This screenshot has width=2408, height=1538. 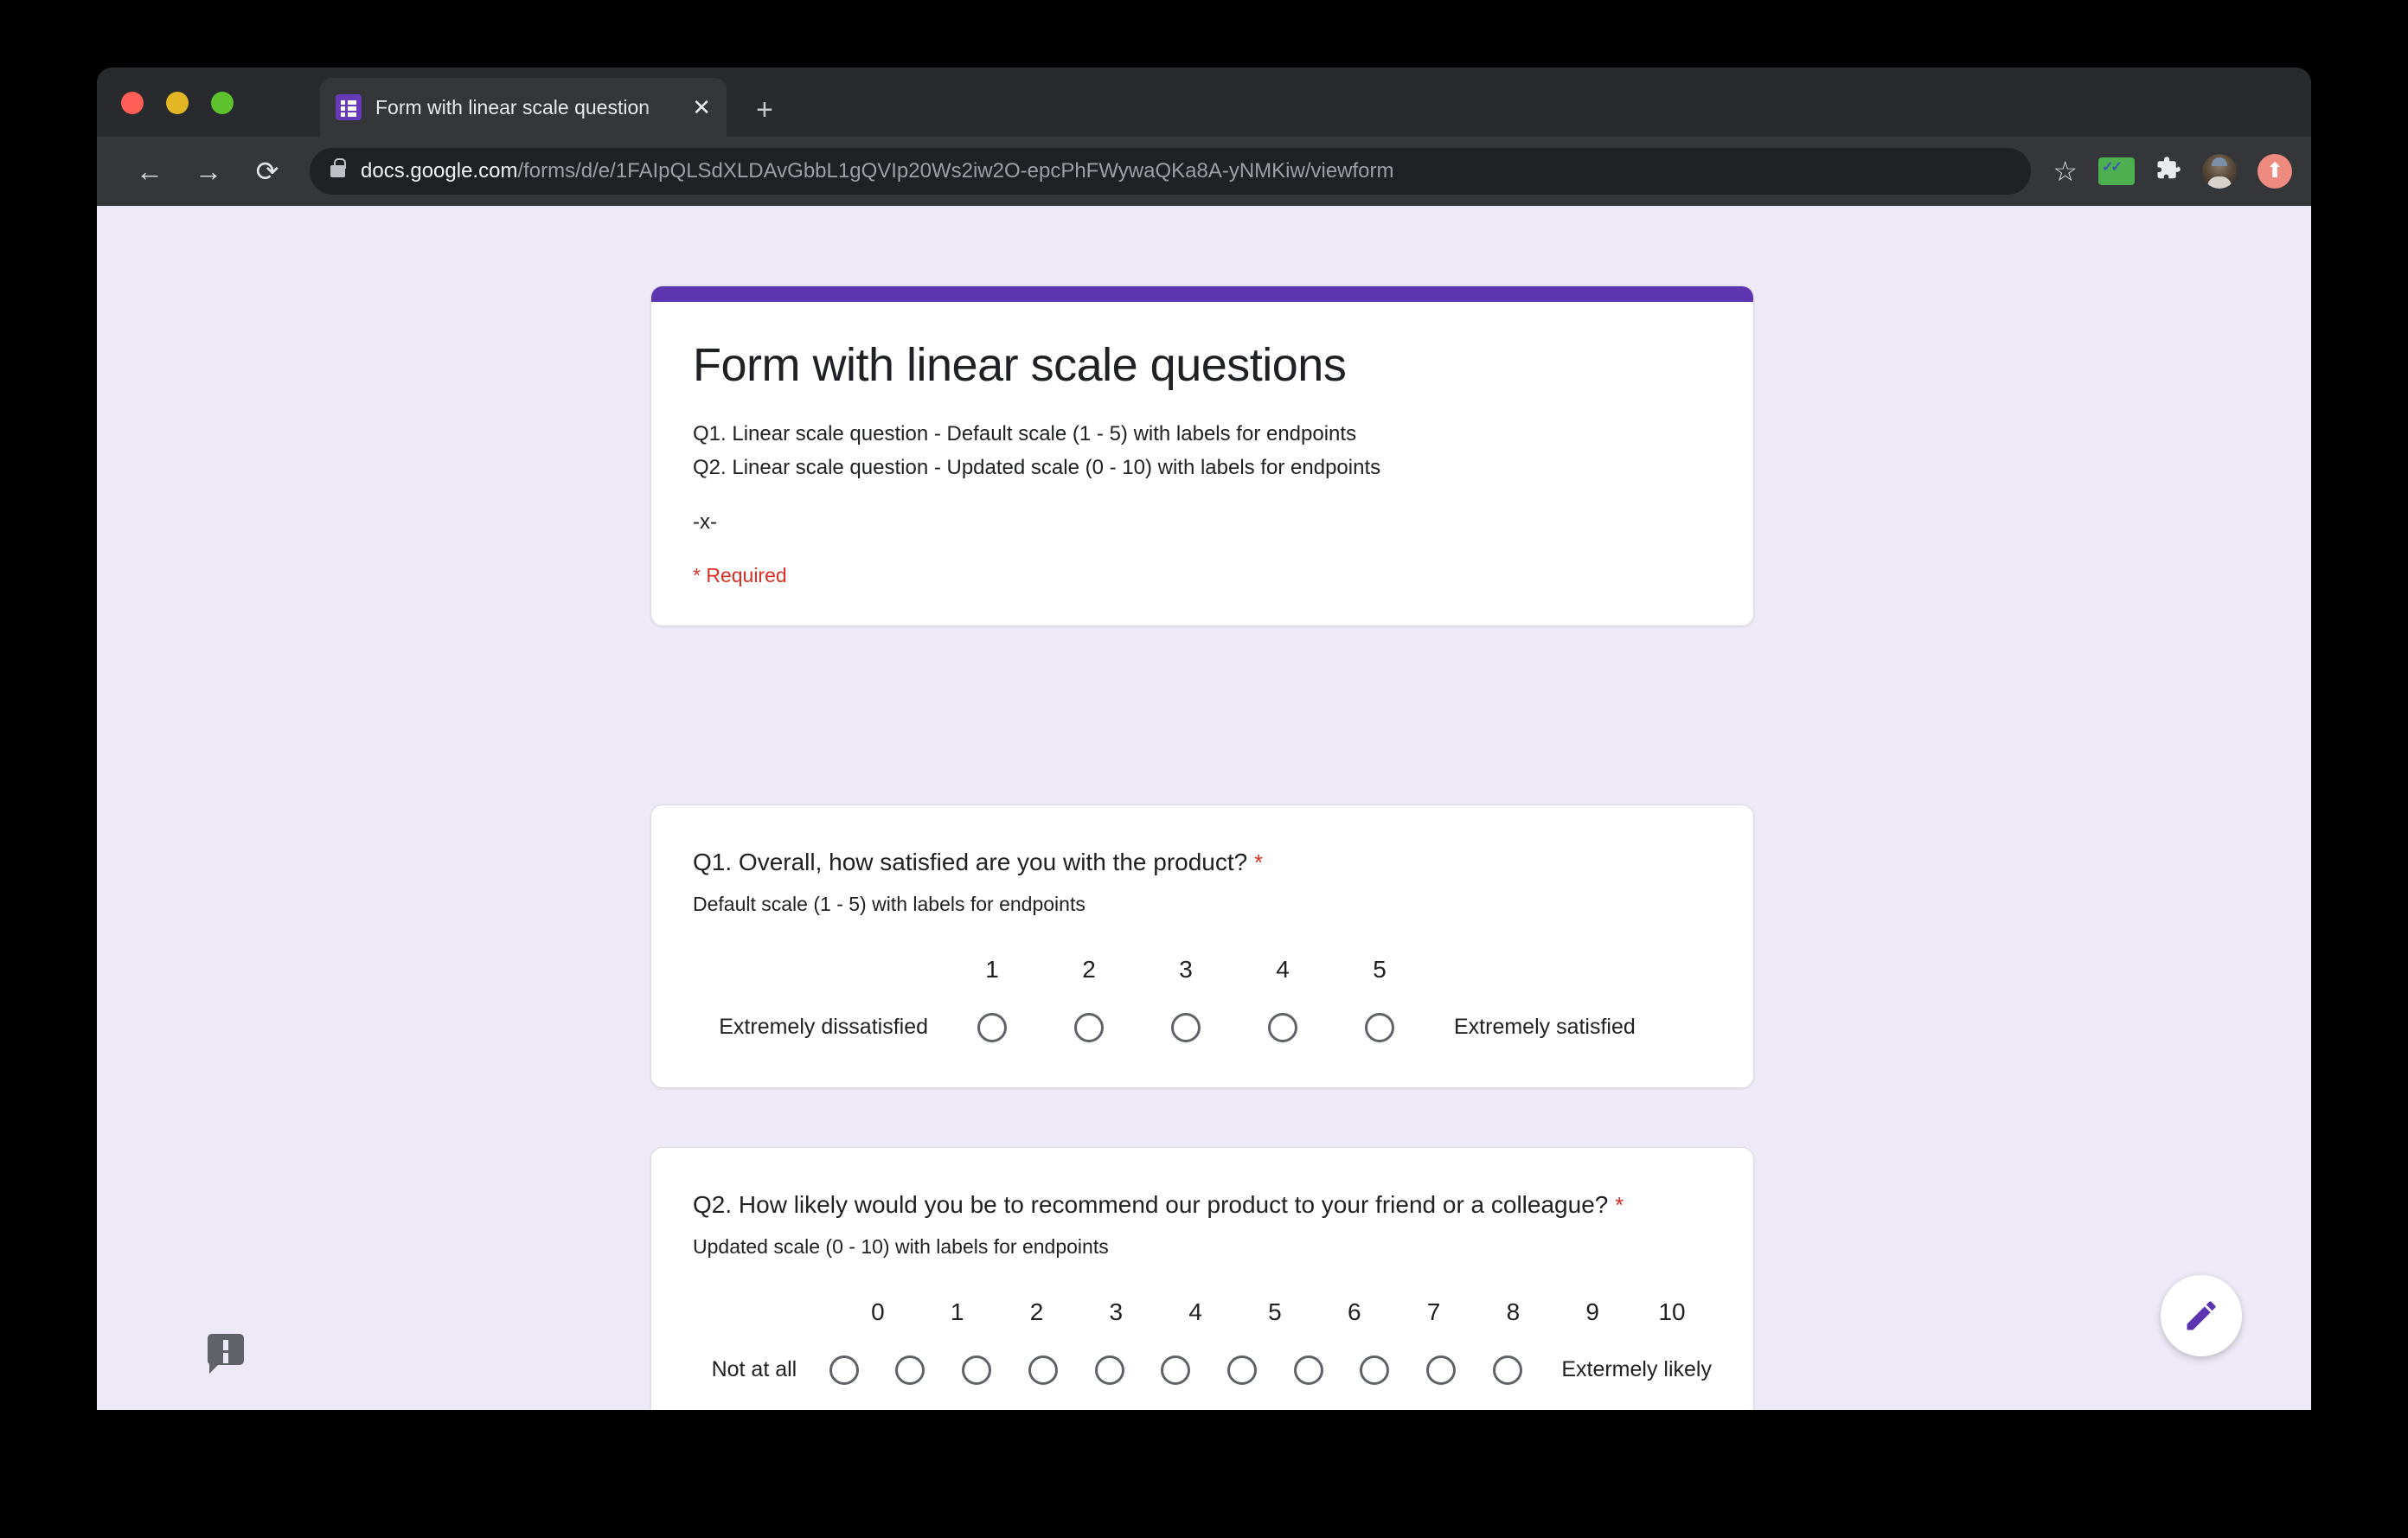 I want to click on reload-button: ⟳, so click(x=267, y=171).